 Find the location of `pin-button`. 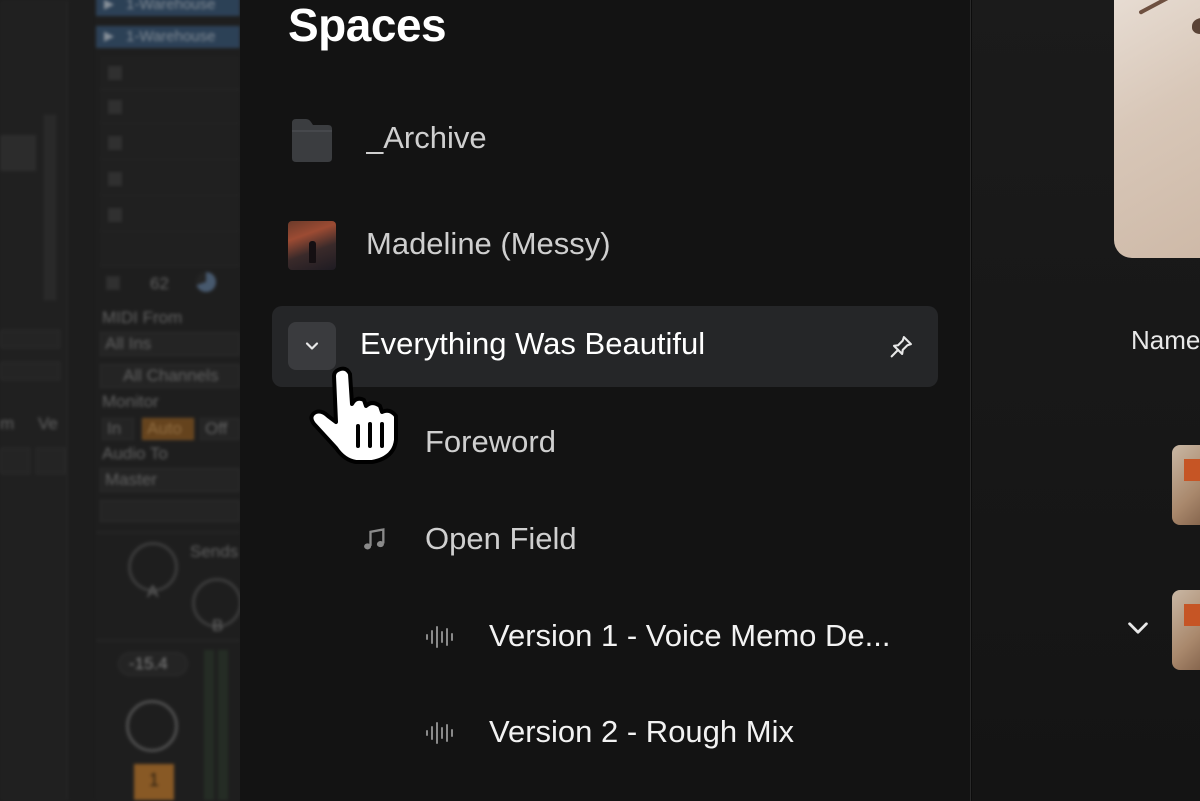

pin-button is located at coordinates (901, 347).